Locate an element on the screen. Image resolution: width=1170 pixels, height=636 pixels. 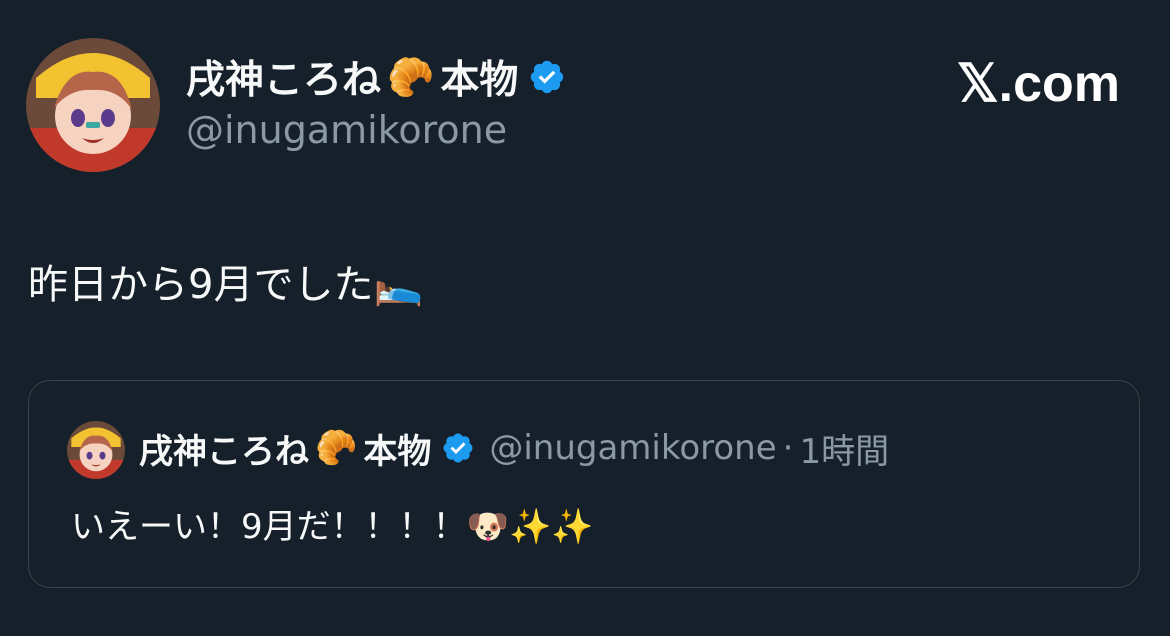
quoted-avatar-image is located at coordinates (96, 450).